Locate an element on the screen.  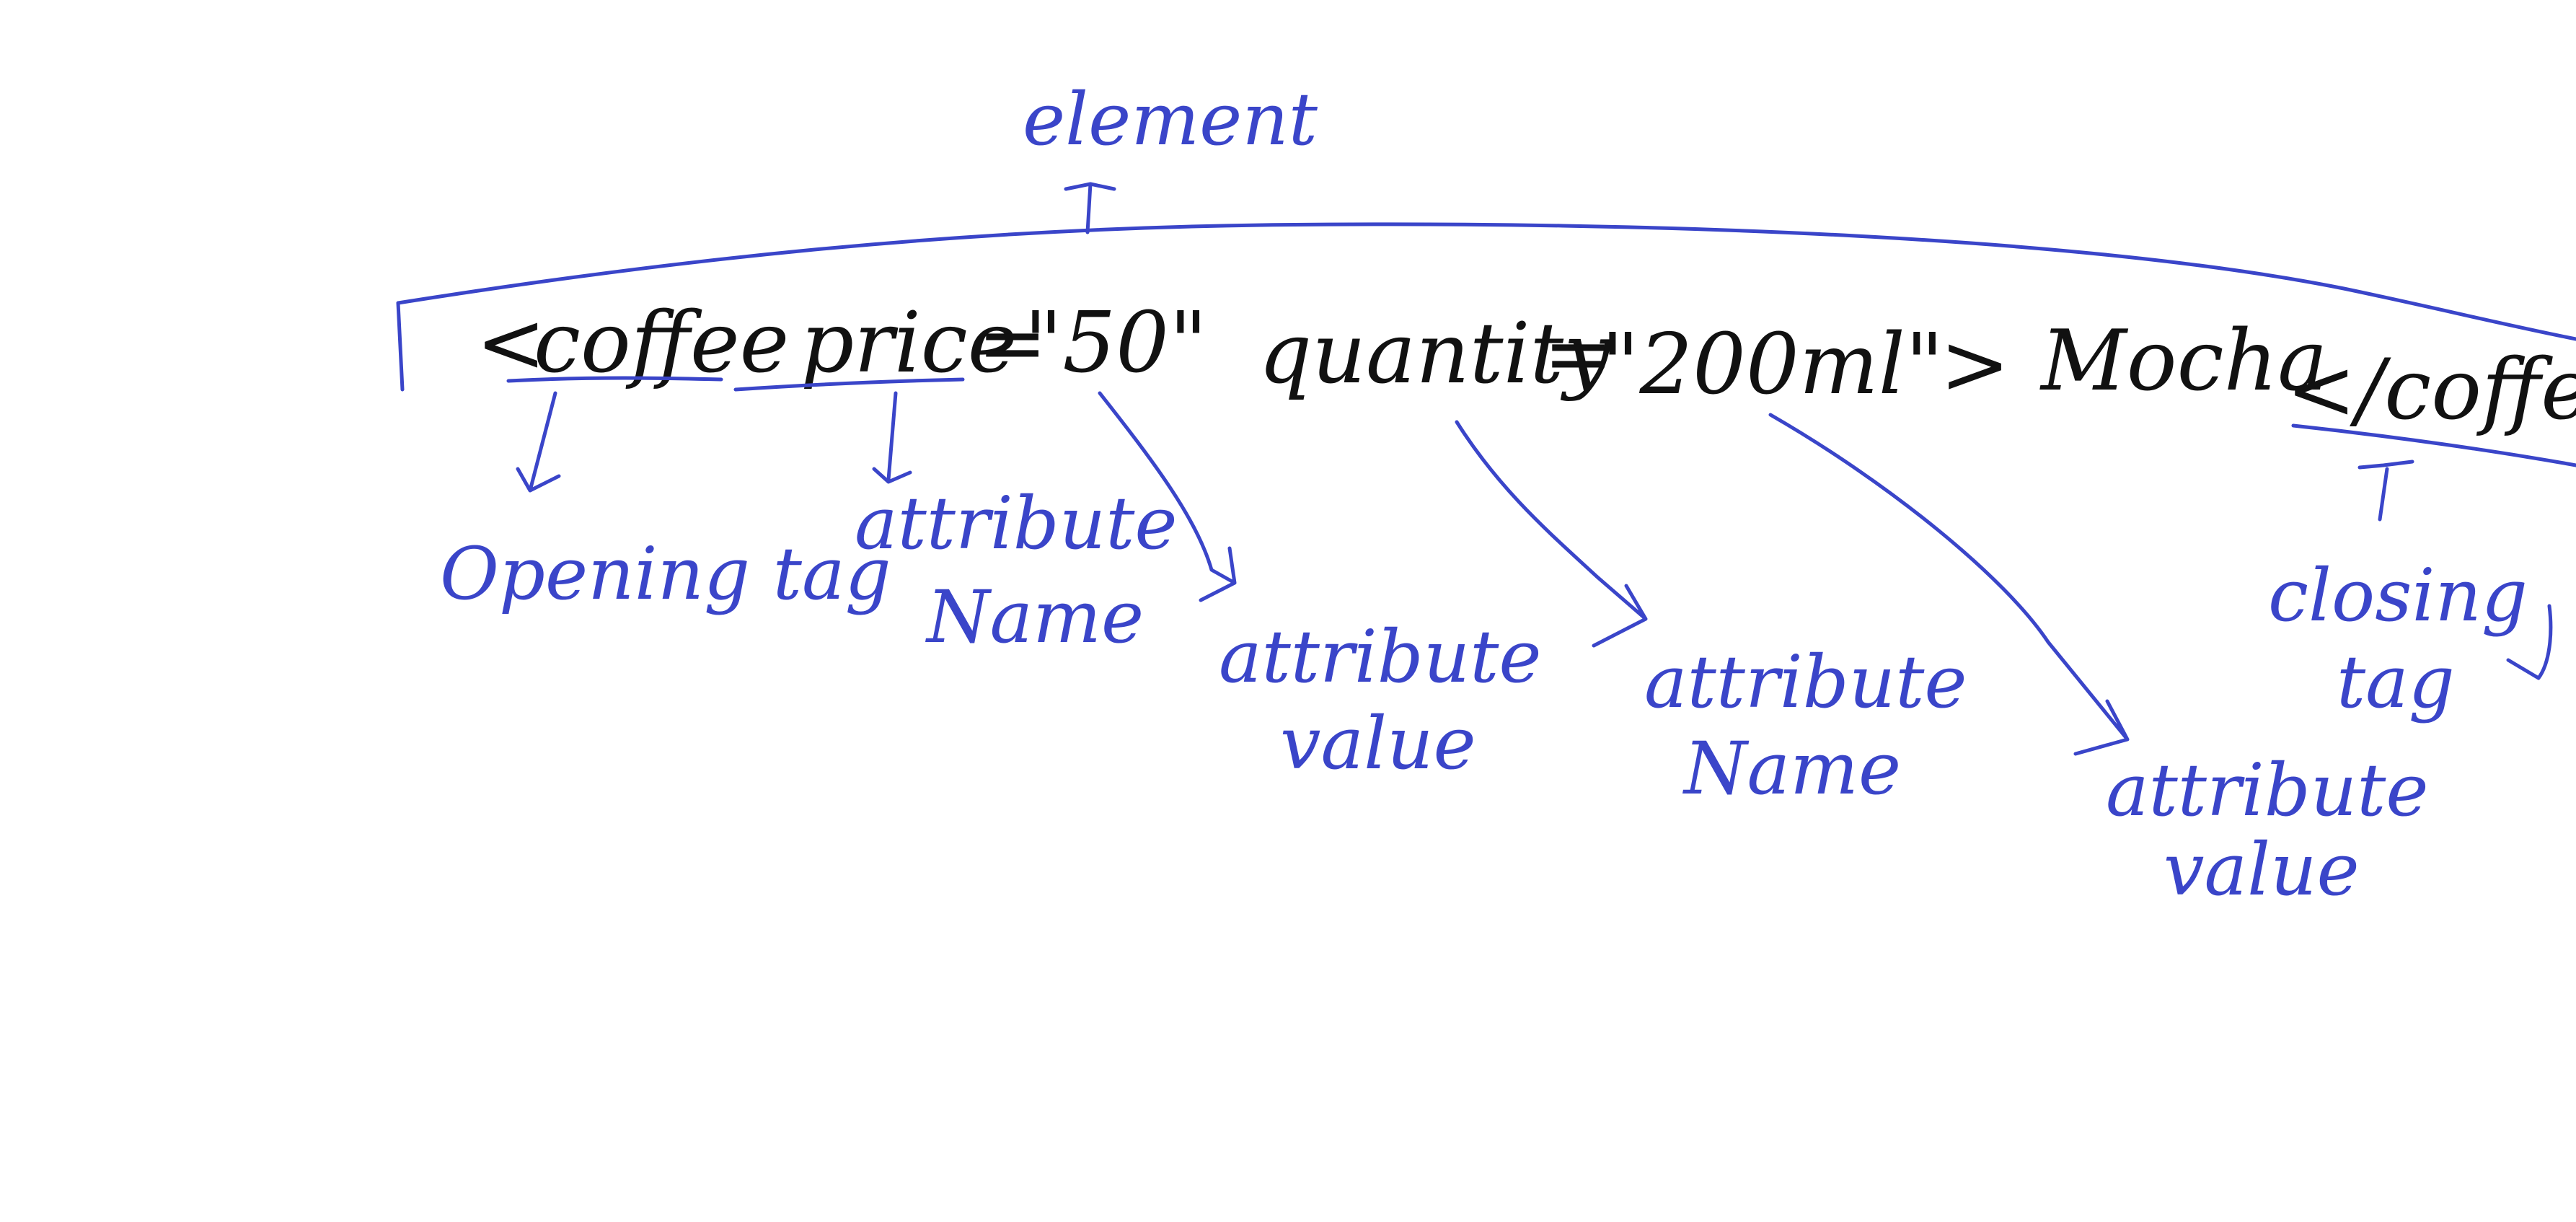
opening-tag-label: Opening tag is located at coordinates (665, 574).